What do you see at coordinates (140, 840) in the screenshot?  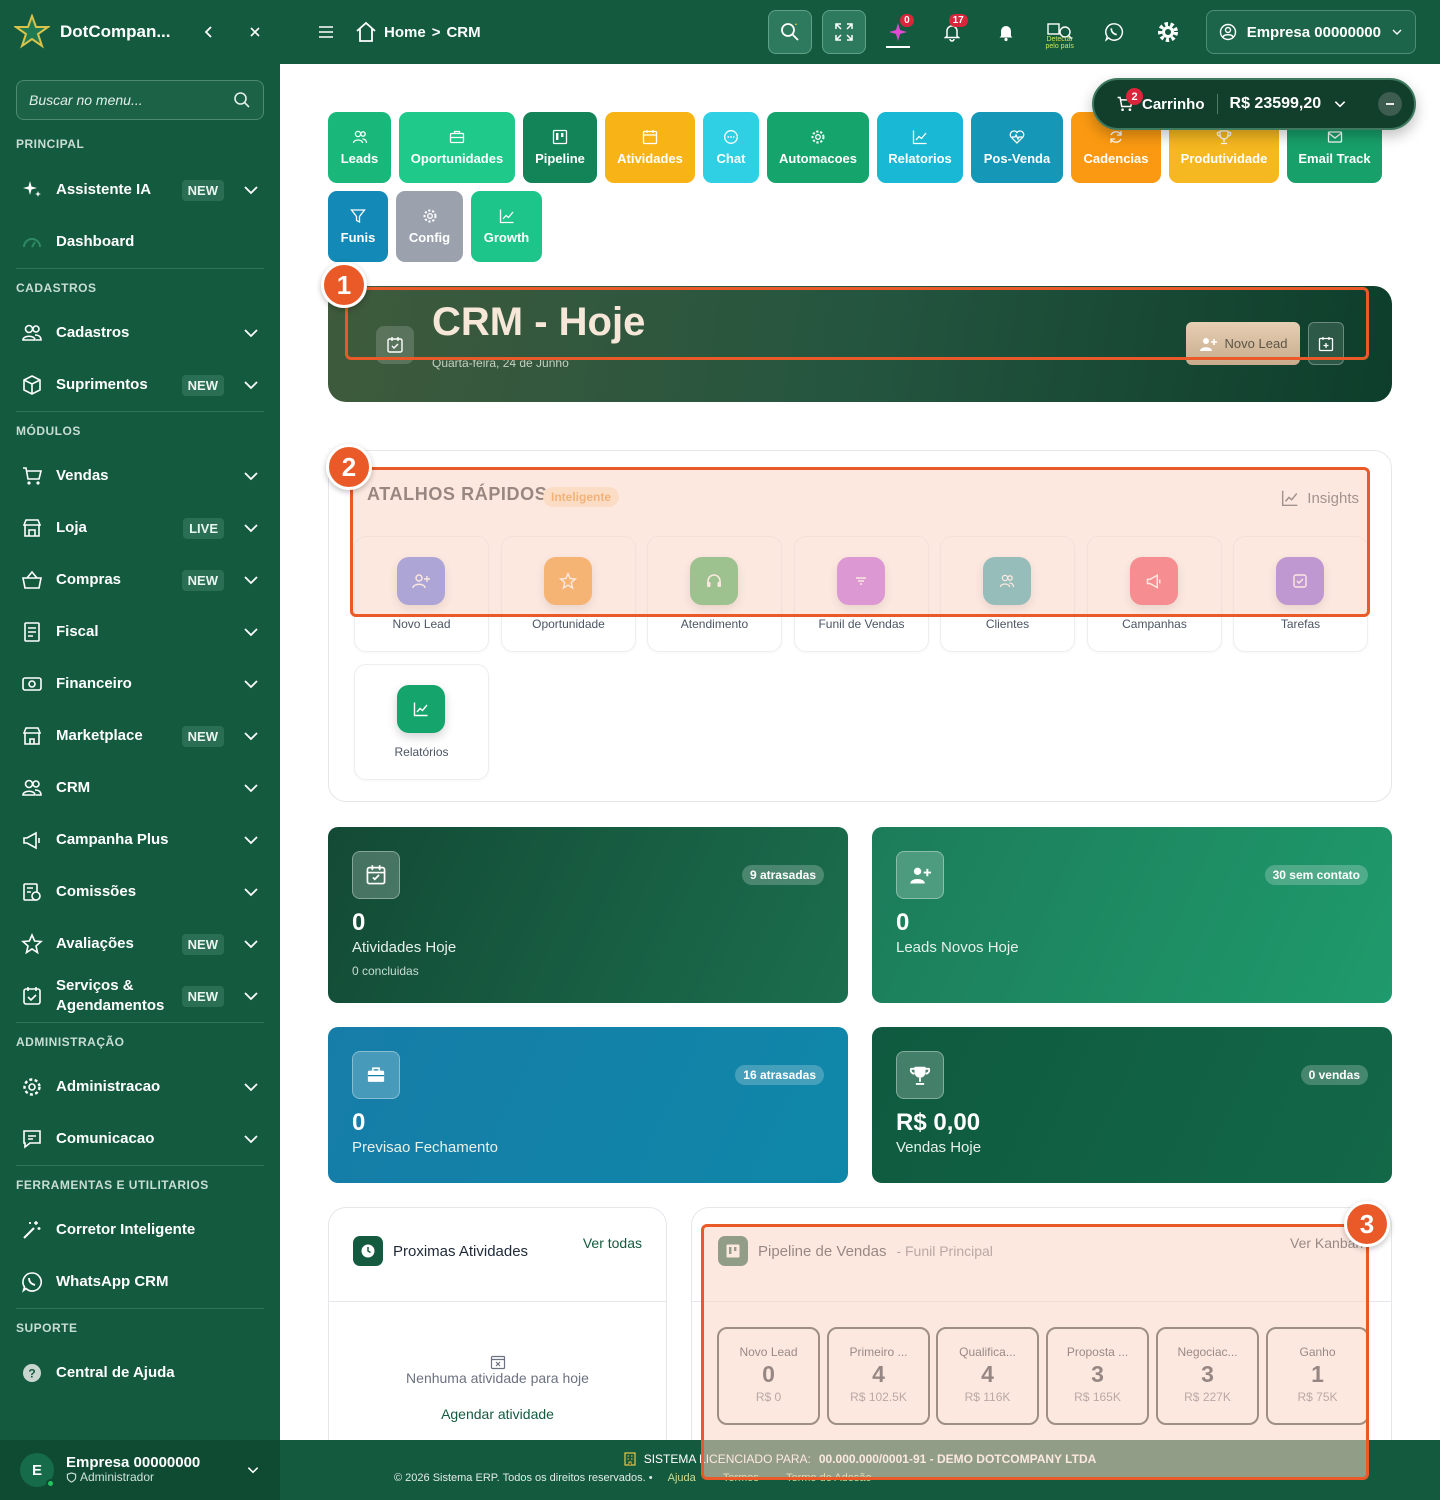 I see `sidebar-item-campanha-plus: Campanha Plus` at bounding box center [140, 840].